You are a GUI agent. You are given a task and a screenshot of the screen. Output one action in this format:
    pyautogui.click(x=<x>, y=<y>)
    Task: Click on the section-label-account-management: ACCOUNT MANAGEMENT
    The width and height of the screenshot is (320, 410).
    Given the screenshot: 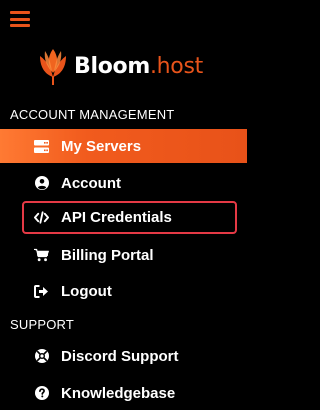 What is the action you would take?
    pyautogui.click(x=92, y=114)
    